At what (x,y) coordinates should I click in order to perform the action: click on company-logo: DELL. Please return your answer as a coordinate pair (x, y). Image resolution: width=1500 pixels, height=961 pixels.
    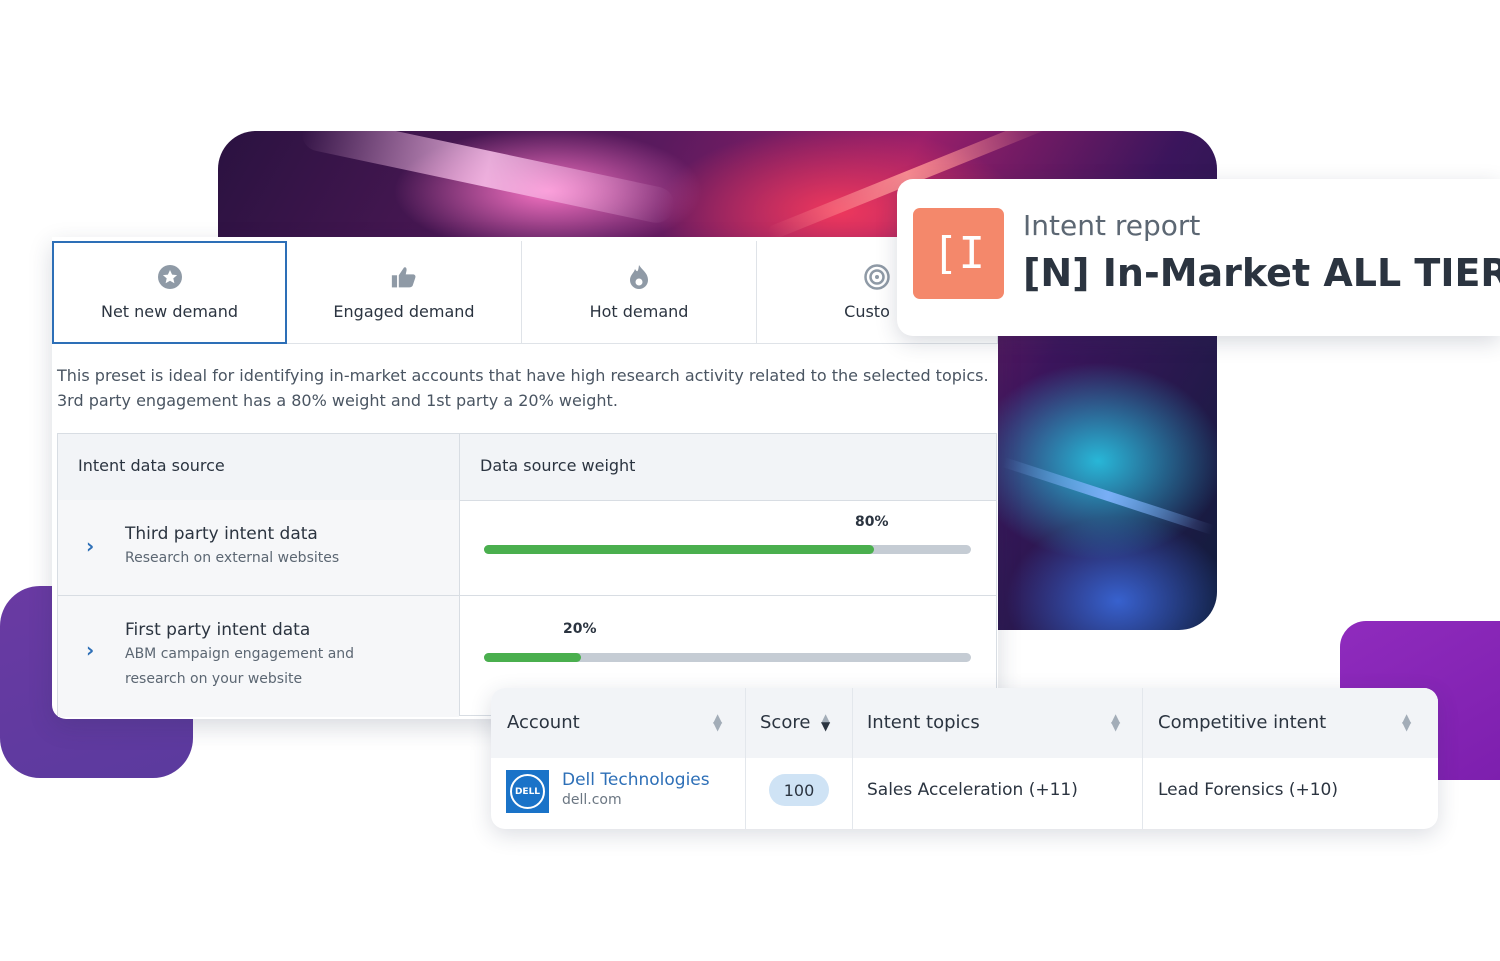
    Looking at the image, I should click on (527, 791).